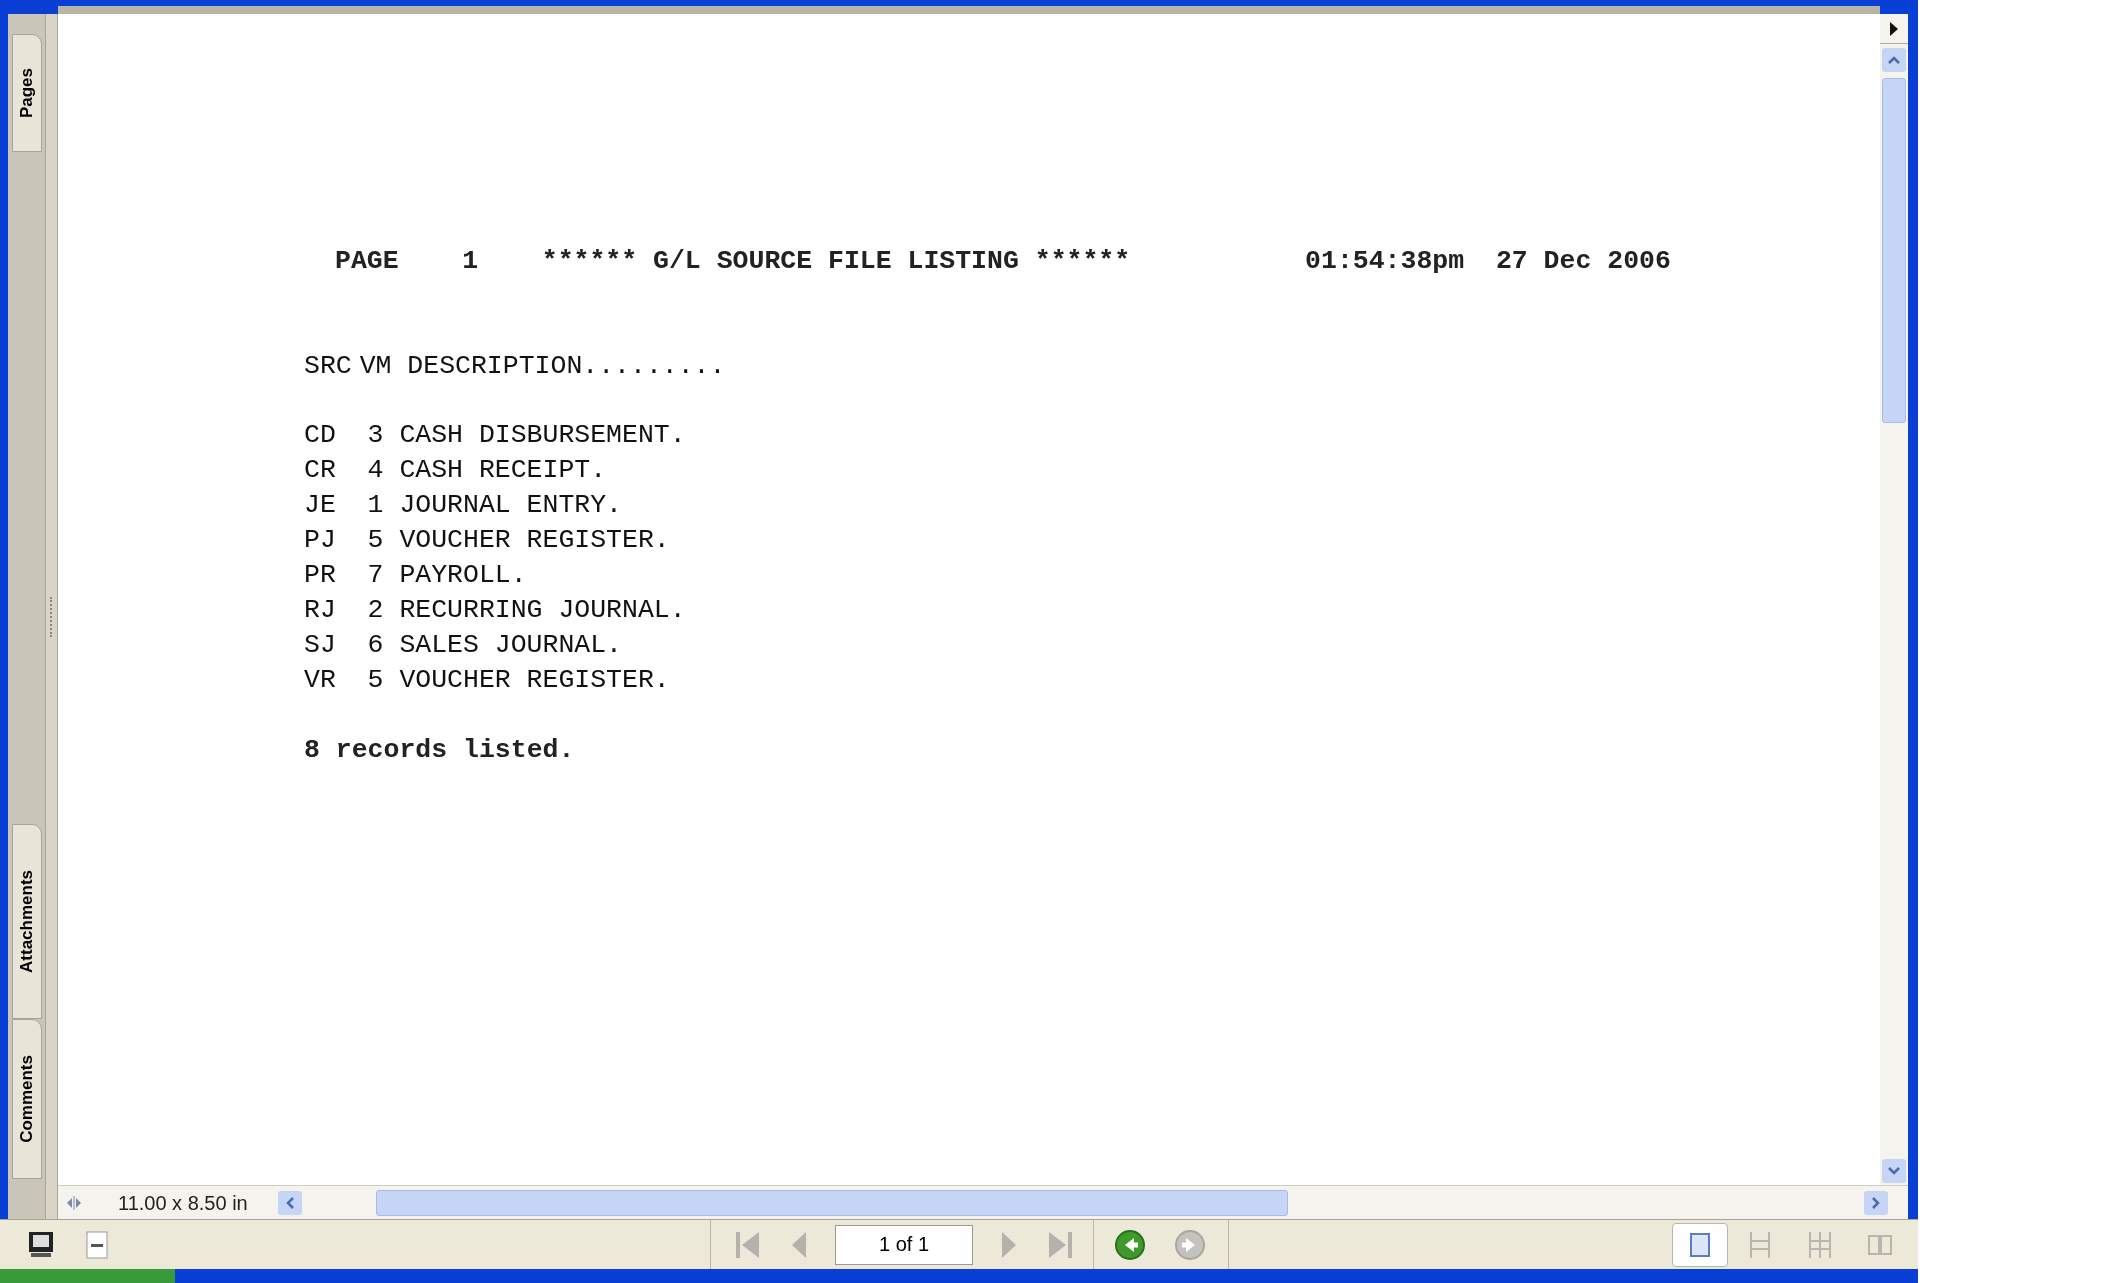 The image size is (2112, 1283). What do you see at coordinates (51, 616) in the screenshot?
I see `panel-splitter` at bounding box center [51, 616].